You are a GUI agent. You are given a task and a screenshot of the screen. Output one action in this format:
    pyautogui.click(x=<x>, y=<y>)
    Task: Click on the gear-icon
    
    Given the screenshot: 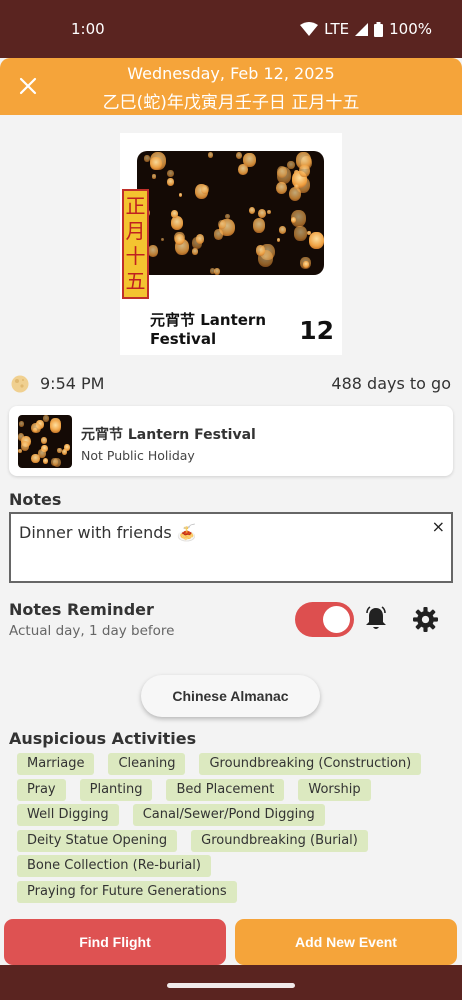 What is the action you would take?
    pyautogui.click(x=425, y=619)
    